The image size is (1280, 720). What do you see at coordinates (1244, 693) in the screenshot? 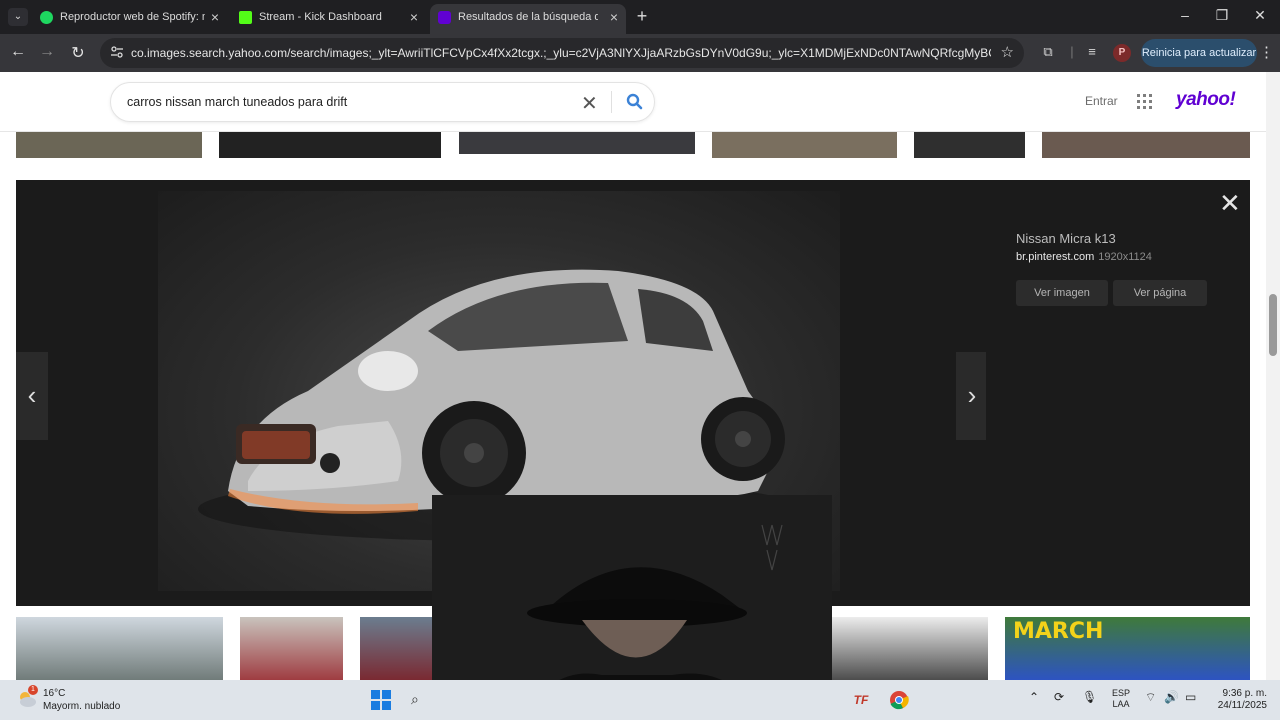
I see `clock-time: 9:36 p. m.` at bounding box center [1244, 693].